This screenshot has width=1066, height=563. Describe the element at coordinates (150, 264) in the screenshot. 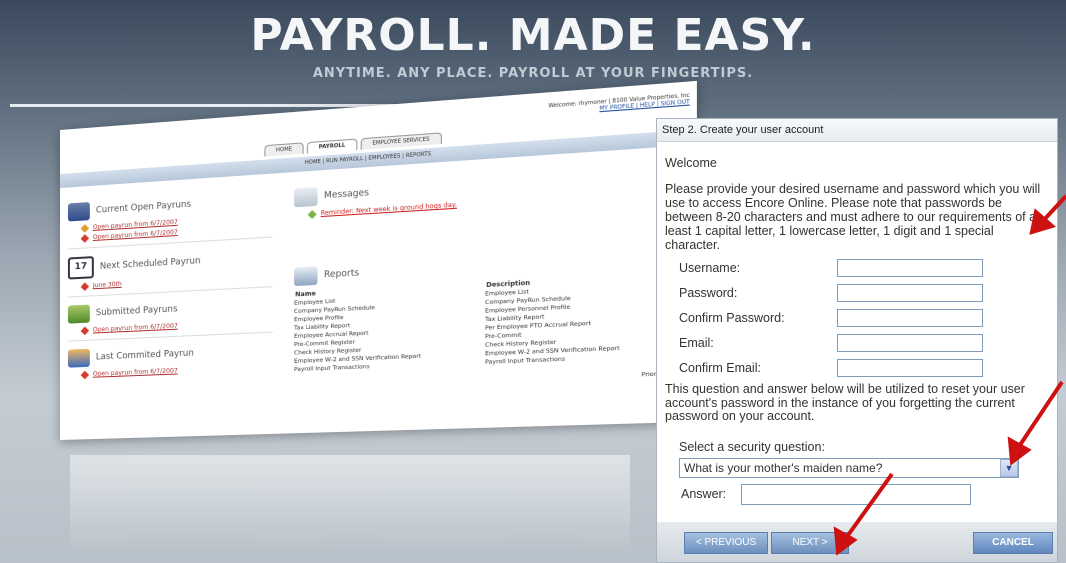

I see `section-title: Next Scheduled Payrun` at that location.